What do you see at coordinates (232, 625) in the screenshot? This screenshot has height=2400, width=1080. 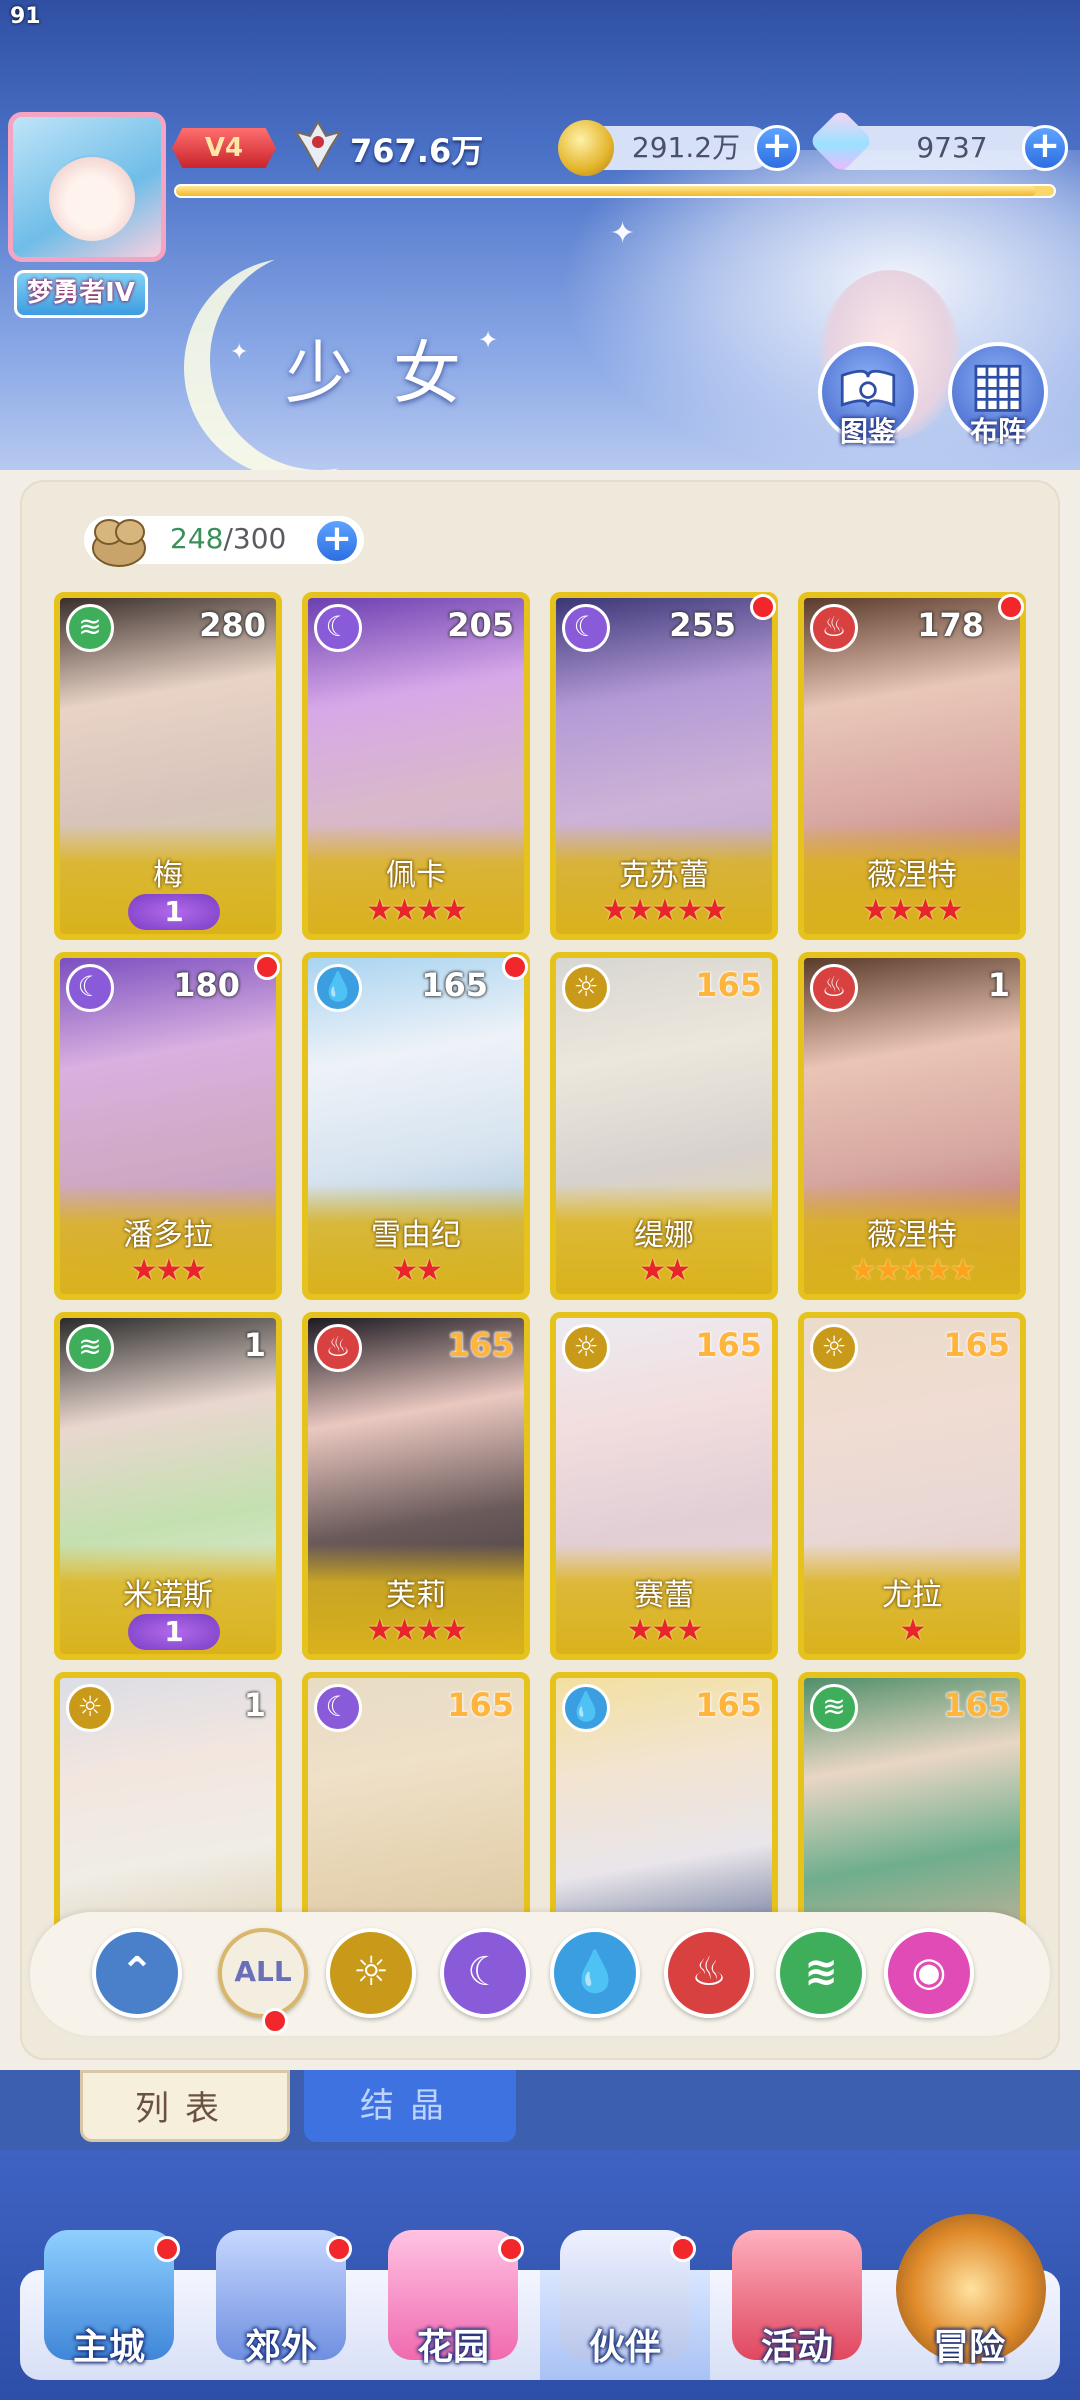 I see `character-level: 280` at bounding box center [232, 625].